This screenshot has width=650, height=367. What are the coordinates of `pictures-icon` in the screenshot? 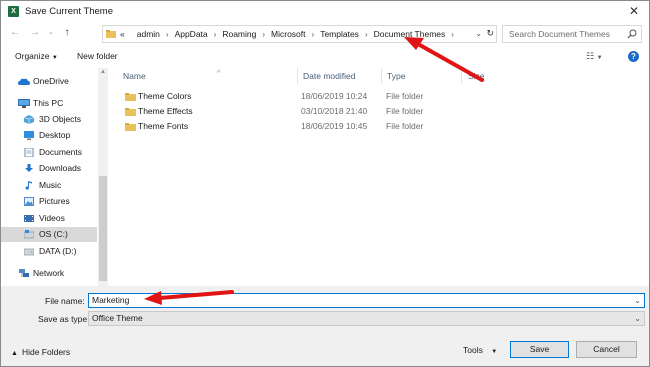 It's located at (29, 201).